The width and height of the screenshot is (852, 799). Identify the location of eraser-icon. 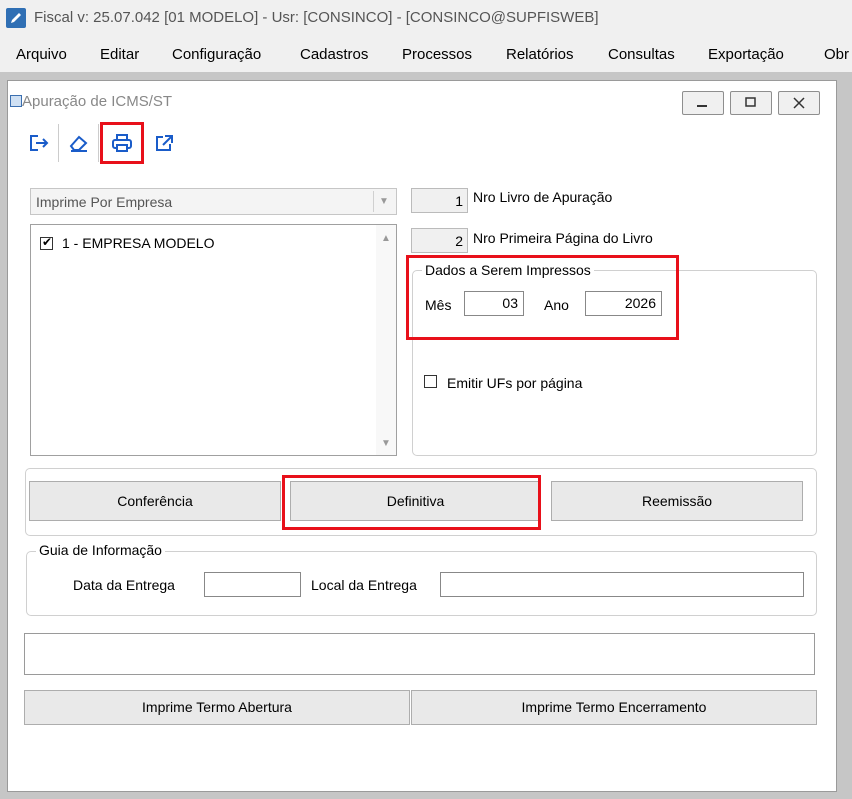
(78, 143).